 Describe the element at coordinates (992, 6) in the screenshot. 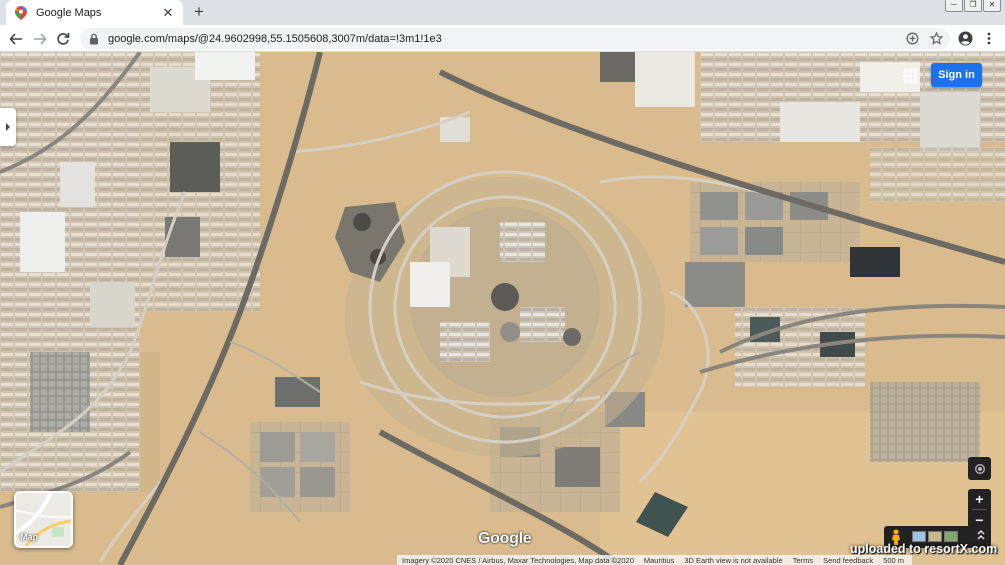

I see `close-window-button: ✕` at that location.